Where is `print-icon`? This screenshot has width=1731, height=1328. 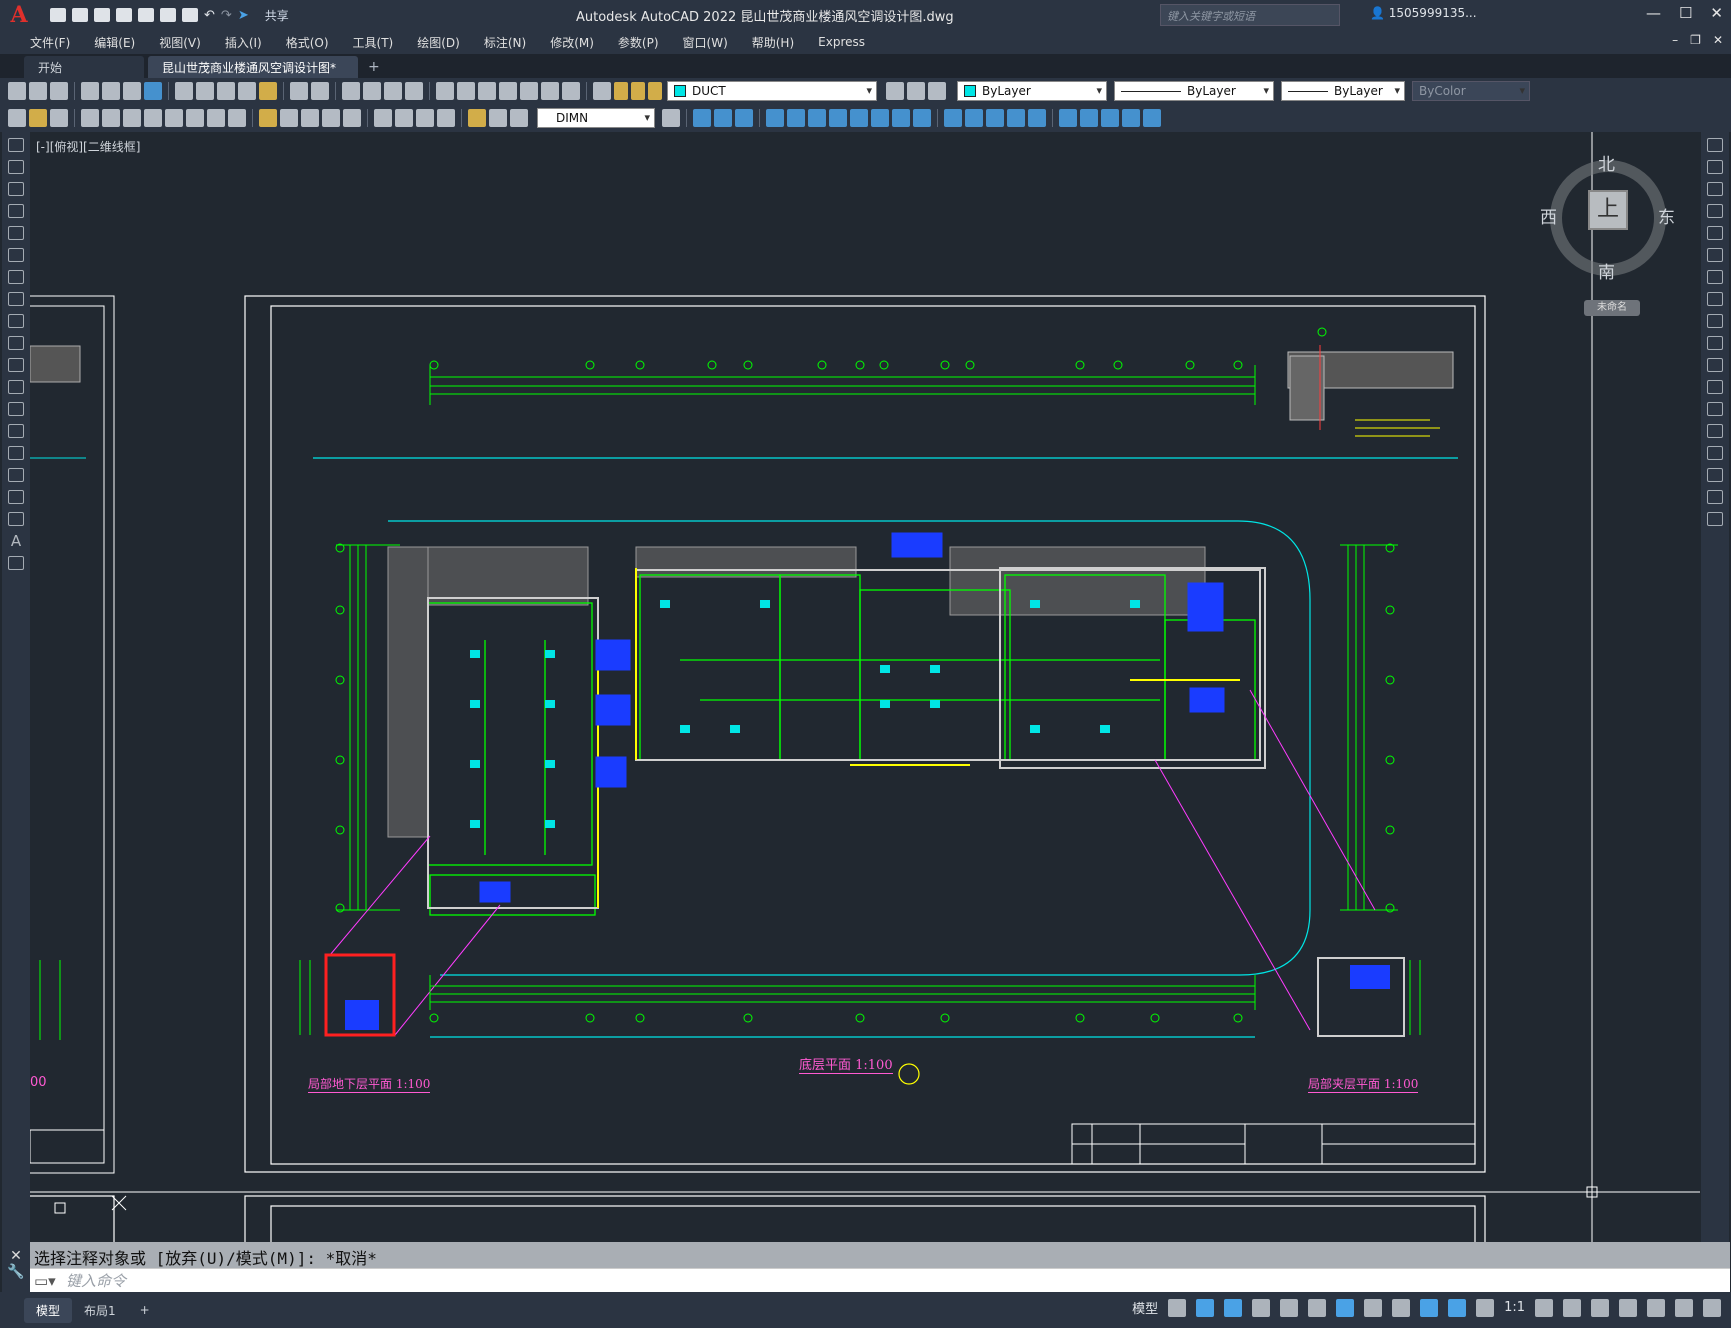 print-icon is located at coordinates (90, 91).